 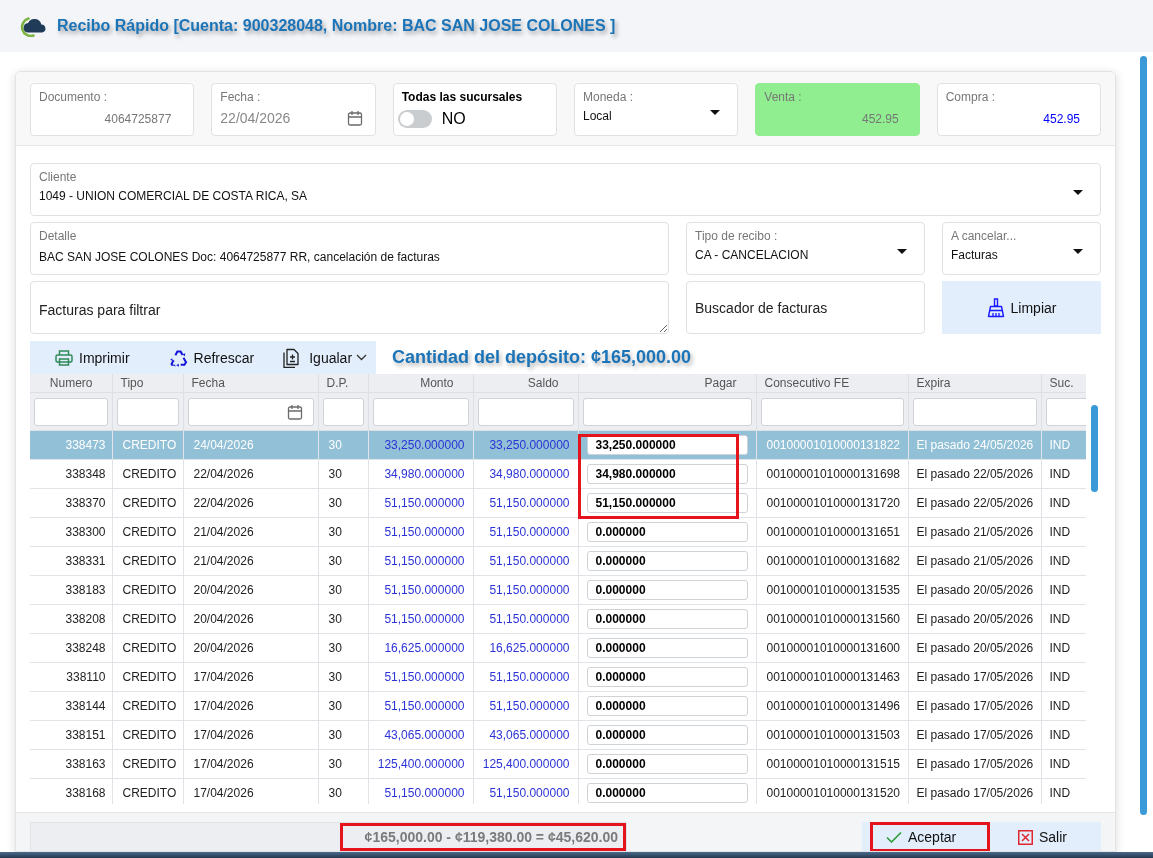 What do you see at coordinates (832, 474) in the screenshot?
I see `table-cell: 00100001010000131698` at bounding box center [832, 474].